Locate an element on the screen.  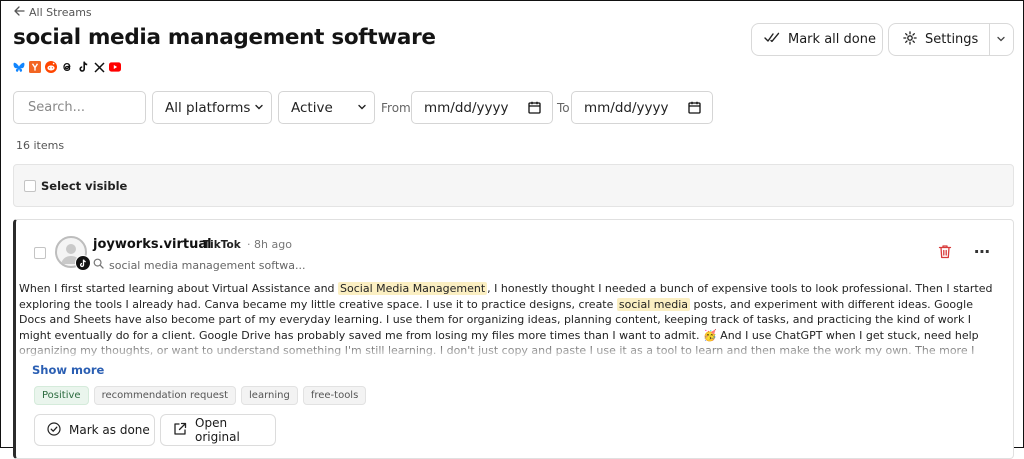
topic-tag: learning is located at coordinates (269, 395).